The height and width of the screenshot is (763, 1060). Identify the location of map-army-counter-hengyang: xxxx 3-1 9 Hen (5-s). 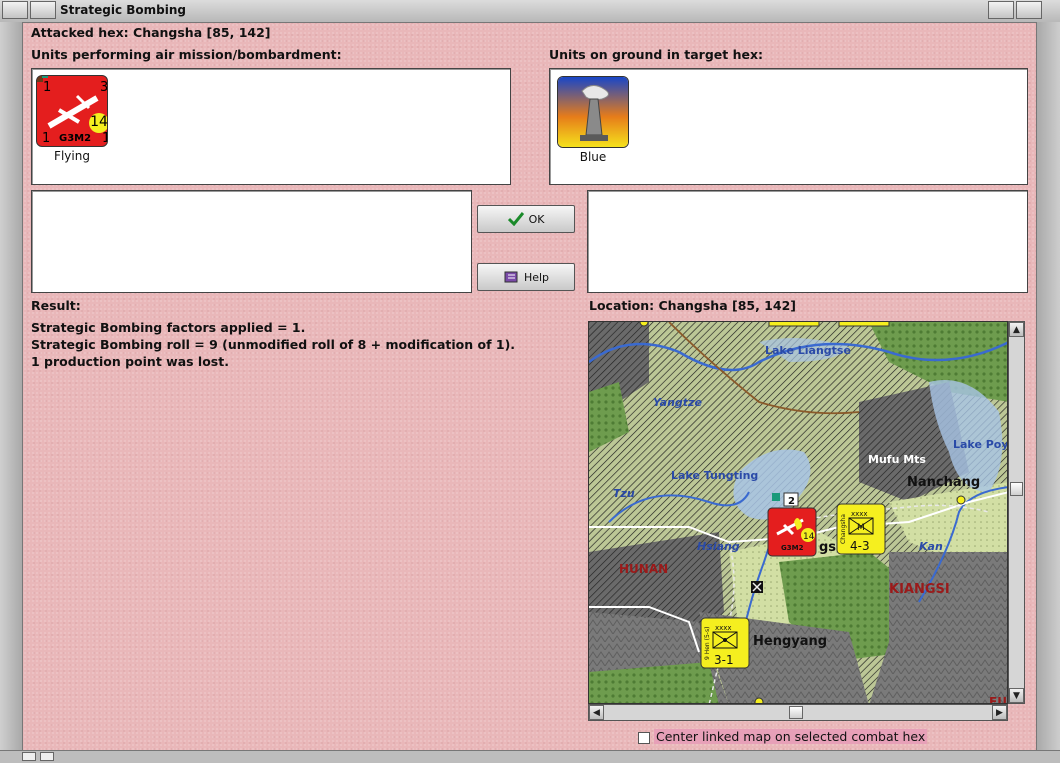
(725, 643).